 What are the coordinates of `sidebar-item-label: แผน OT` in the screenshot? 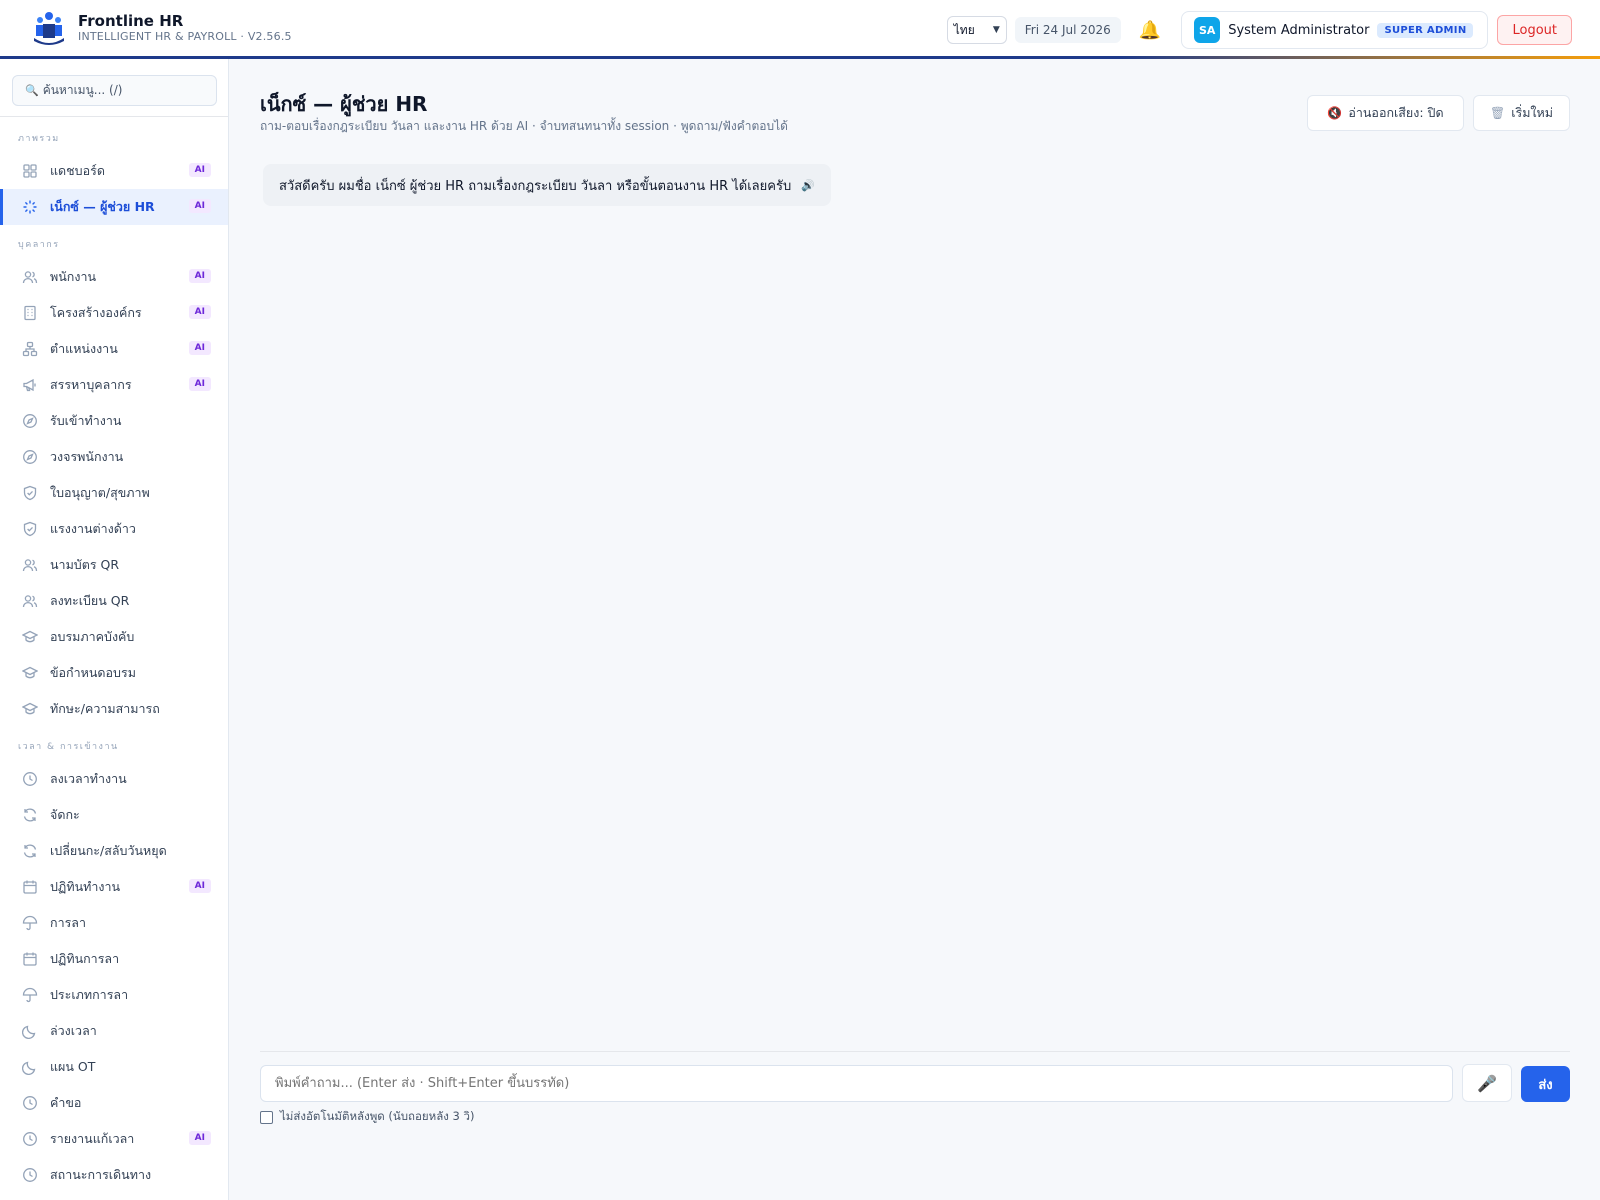 It's located at (73, 1066).